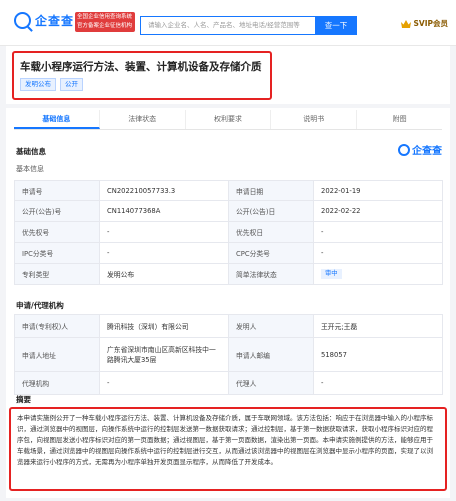 This screenshot has width=456, height=501. I want to click on cell-key: 申请日期, so click(271, 190).